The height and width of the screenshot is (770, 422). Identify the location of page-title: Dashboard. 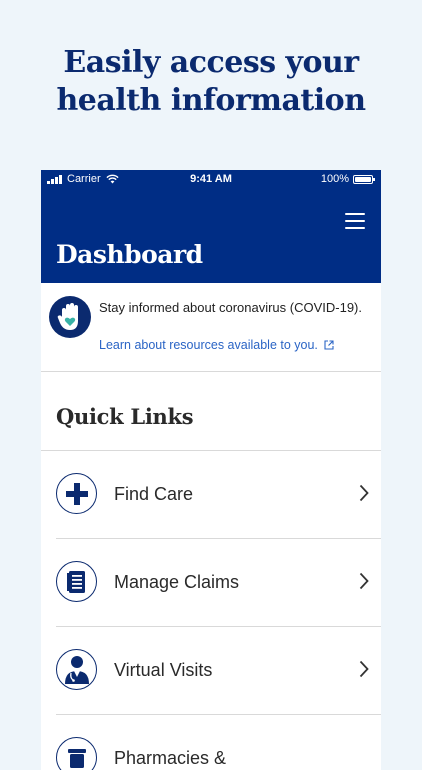
(129, 254).